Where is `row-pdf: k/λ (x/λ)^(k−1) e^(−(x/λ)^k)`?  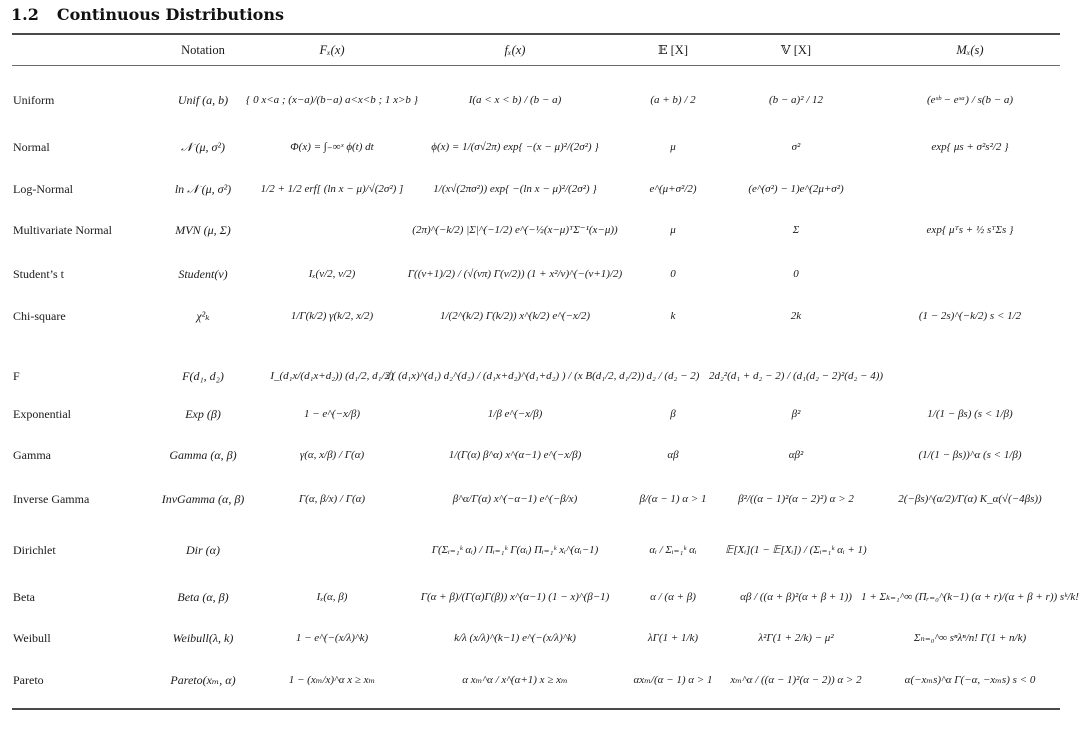 row-pdf: k/λ (x/λ)^(k−1) e^(−(x/λ)^k) is located at coordinates (515, 638).